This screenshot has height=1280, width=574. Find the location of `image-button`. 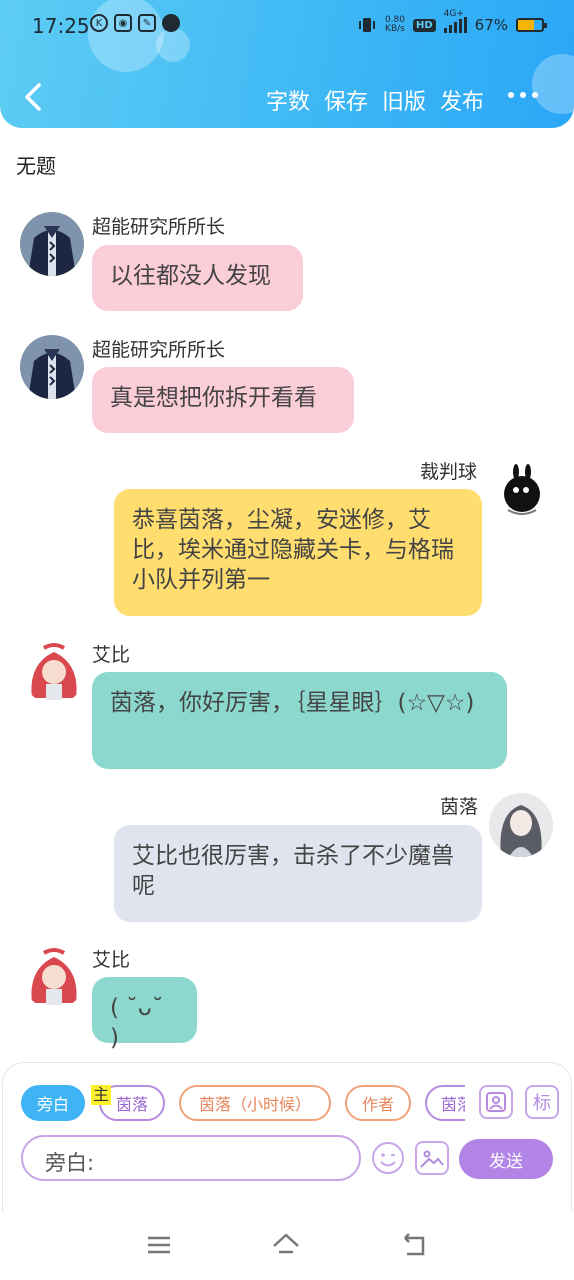

image-button is located at coordinates (432, 1158).